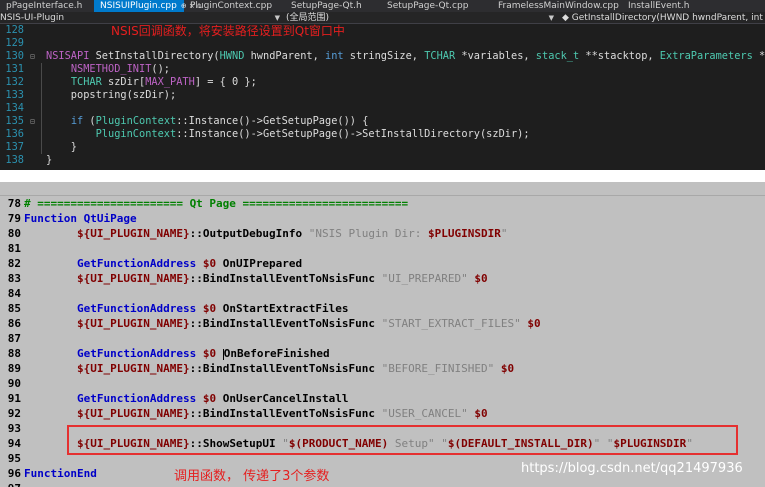 The height and width of the screenshot is (487, 765). Describe the element at coordinates (382, 383) in the screenshot. I see `script-line: 90` at that location.